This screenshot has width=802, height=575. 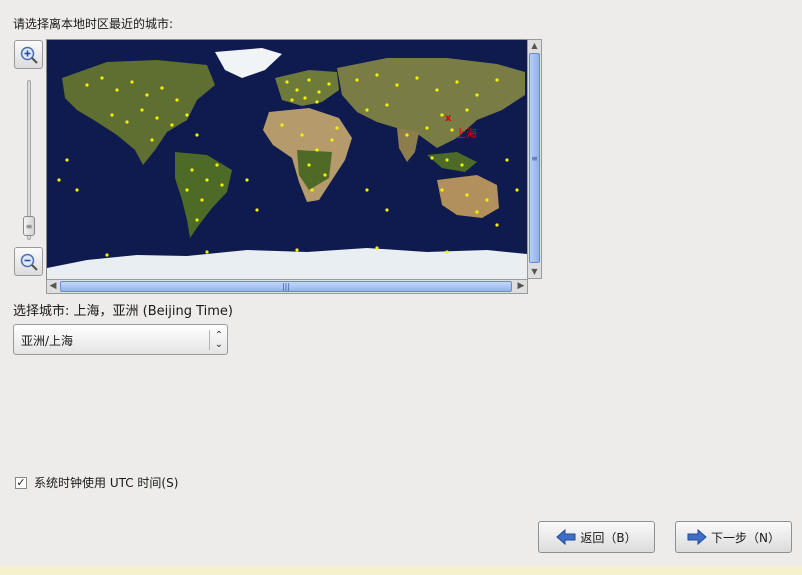 What do you see at coordinates (29, 226) in the screenshot?
I see `zoom-slider-thumb: ≡` at bounding box center [29, 226].